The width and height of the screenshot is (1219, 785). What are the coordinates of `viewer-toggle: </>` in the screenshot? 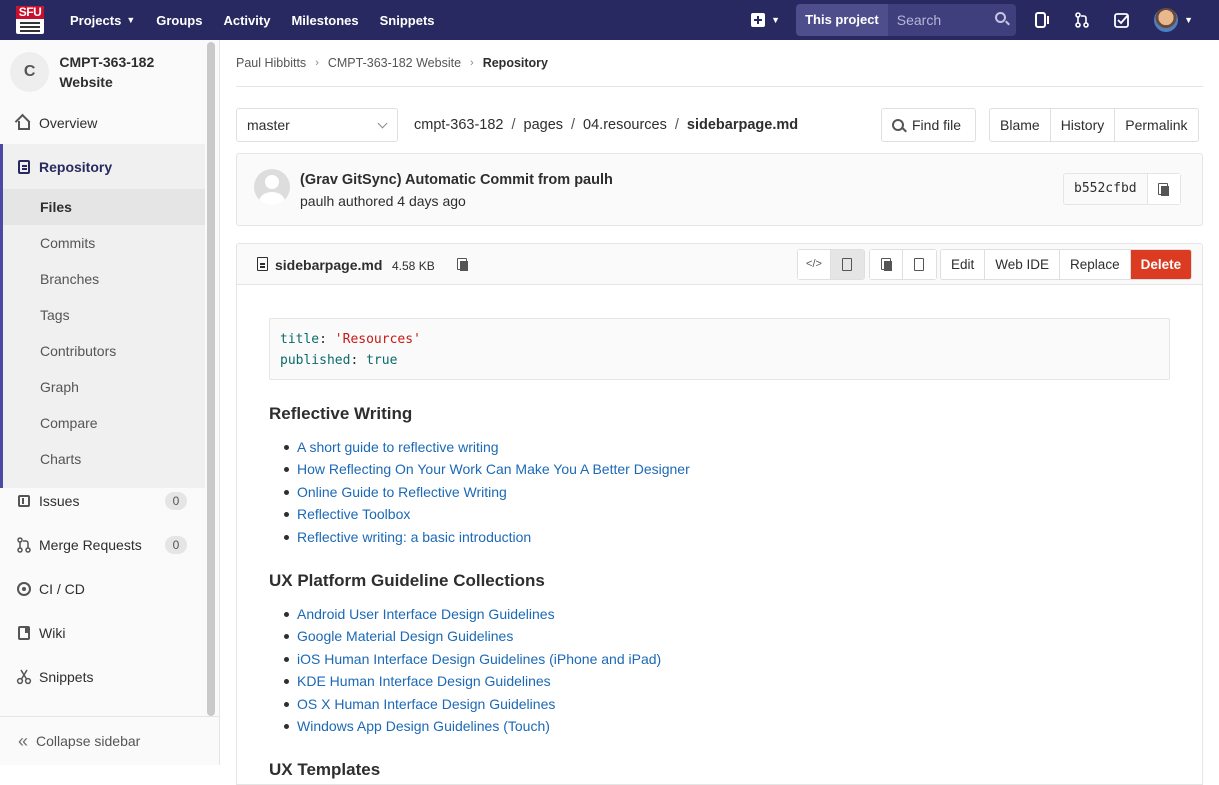 It's located at (831, 264).